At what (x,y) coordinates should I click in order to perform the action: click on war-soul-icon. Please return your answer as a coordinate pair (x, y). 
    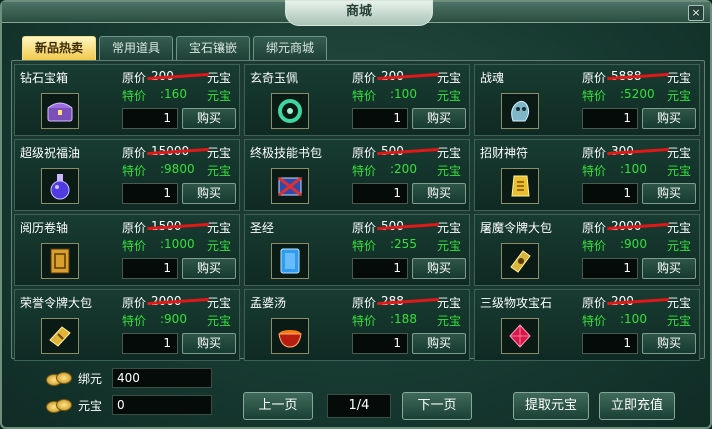
    Looking at the image, I should click on (520, 111).